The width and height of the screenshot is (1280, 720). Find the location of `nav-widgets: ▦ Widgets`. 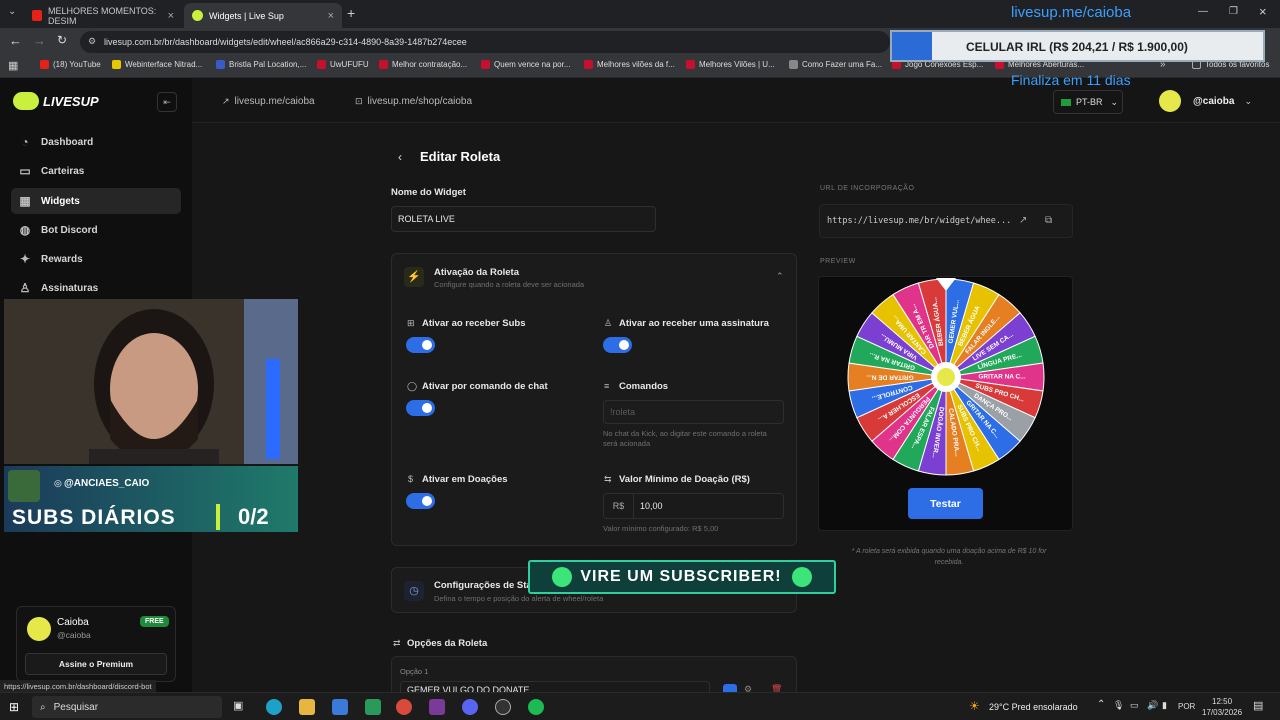

nav-widgets: ▦ Widgets is located at coordinates (96, 201).